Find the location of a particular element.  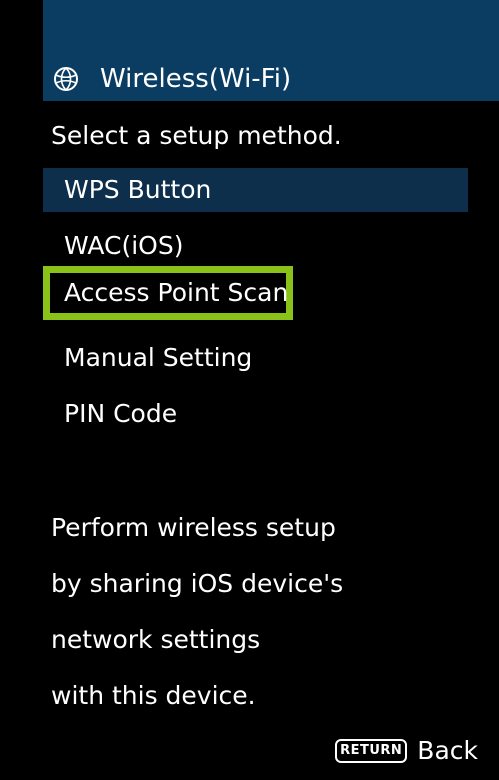

return-key-icon: RETURN is located at coordinates (371, 751).